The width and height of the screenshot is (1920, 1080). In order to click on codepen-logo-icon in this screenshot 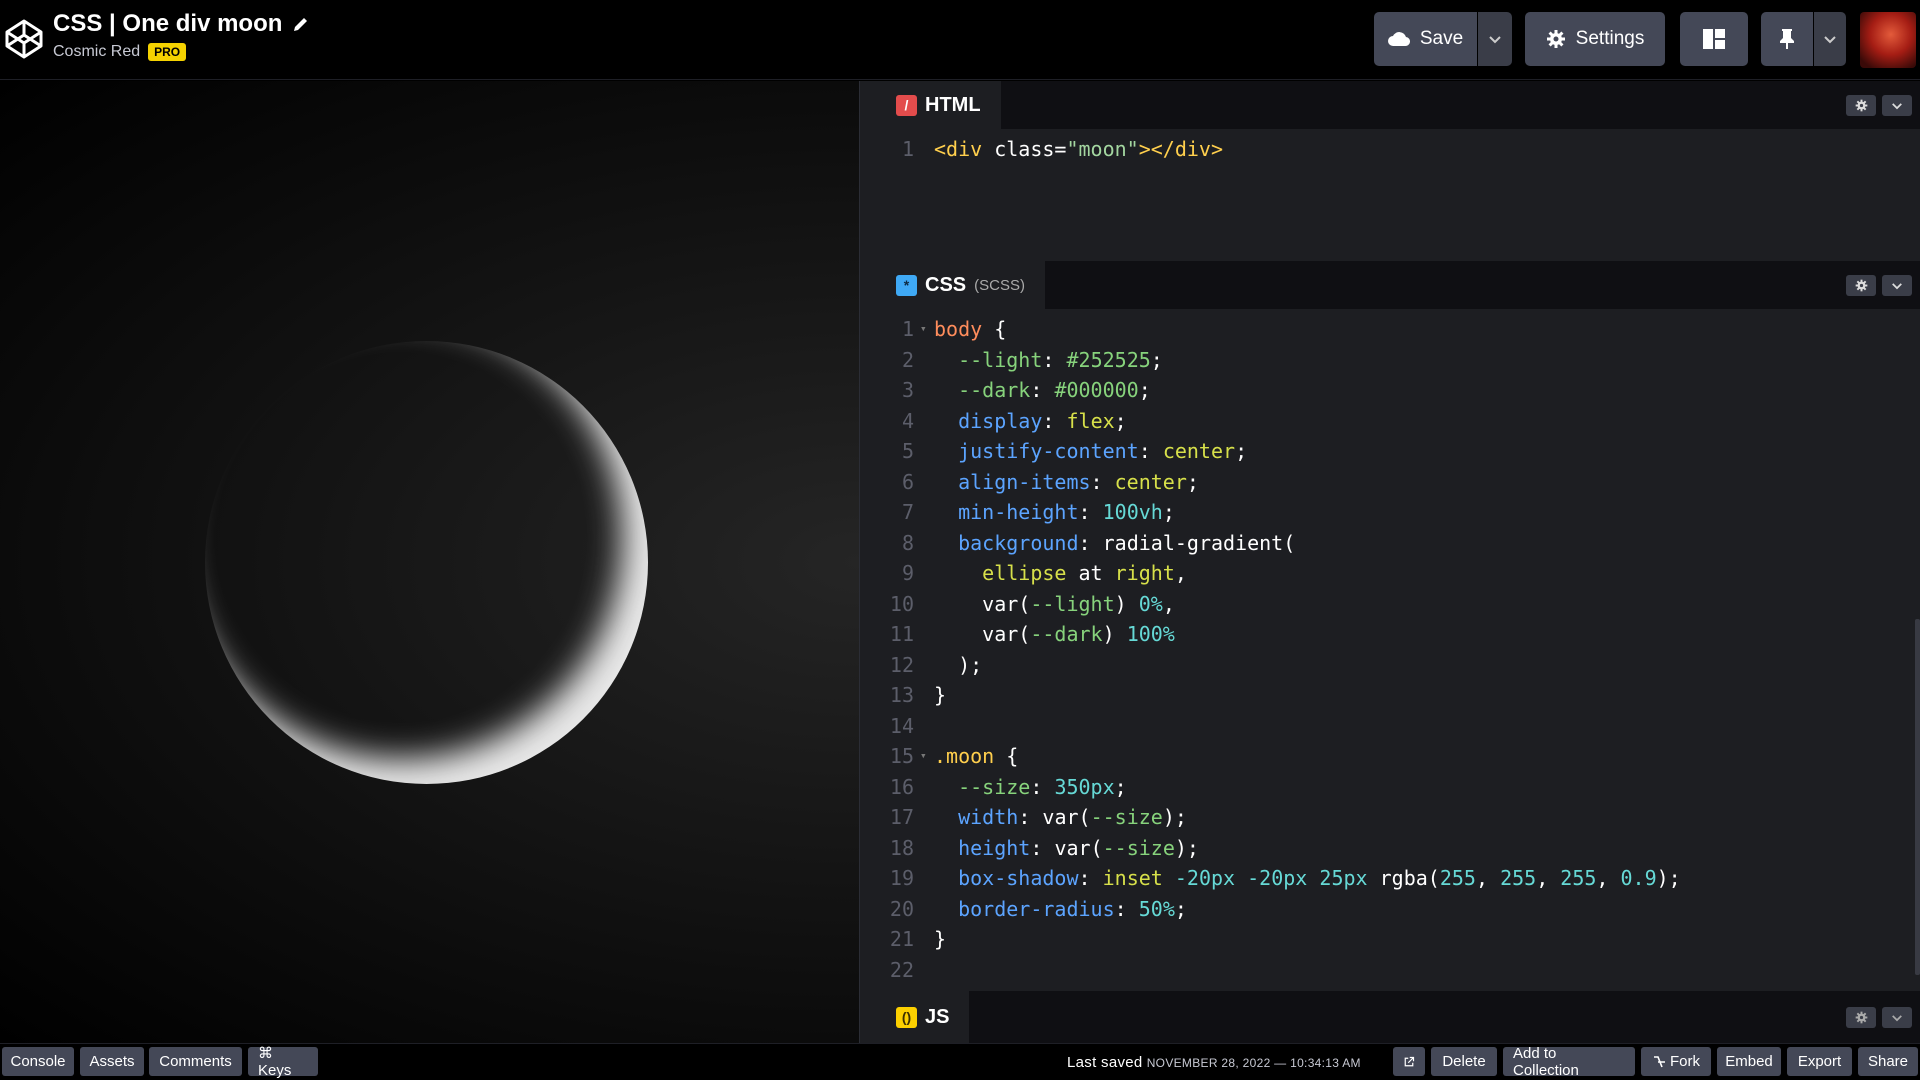, I will do `click(24, 39)`.